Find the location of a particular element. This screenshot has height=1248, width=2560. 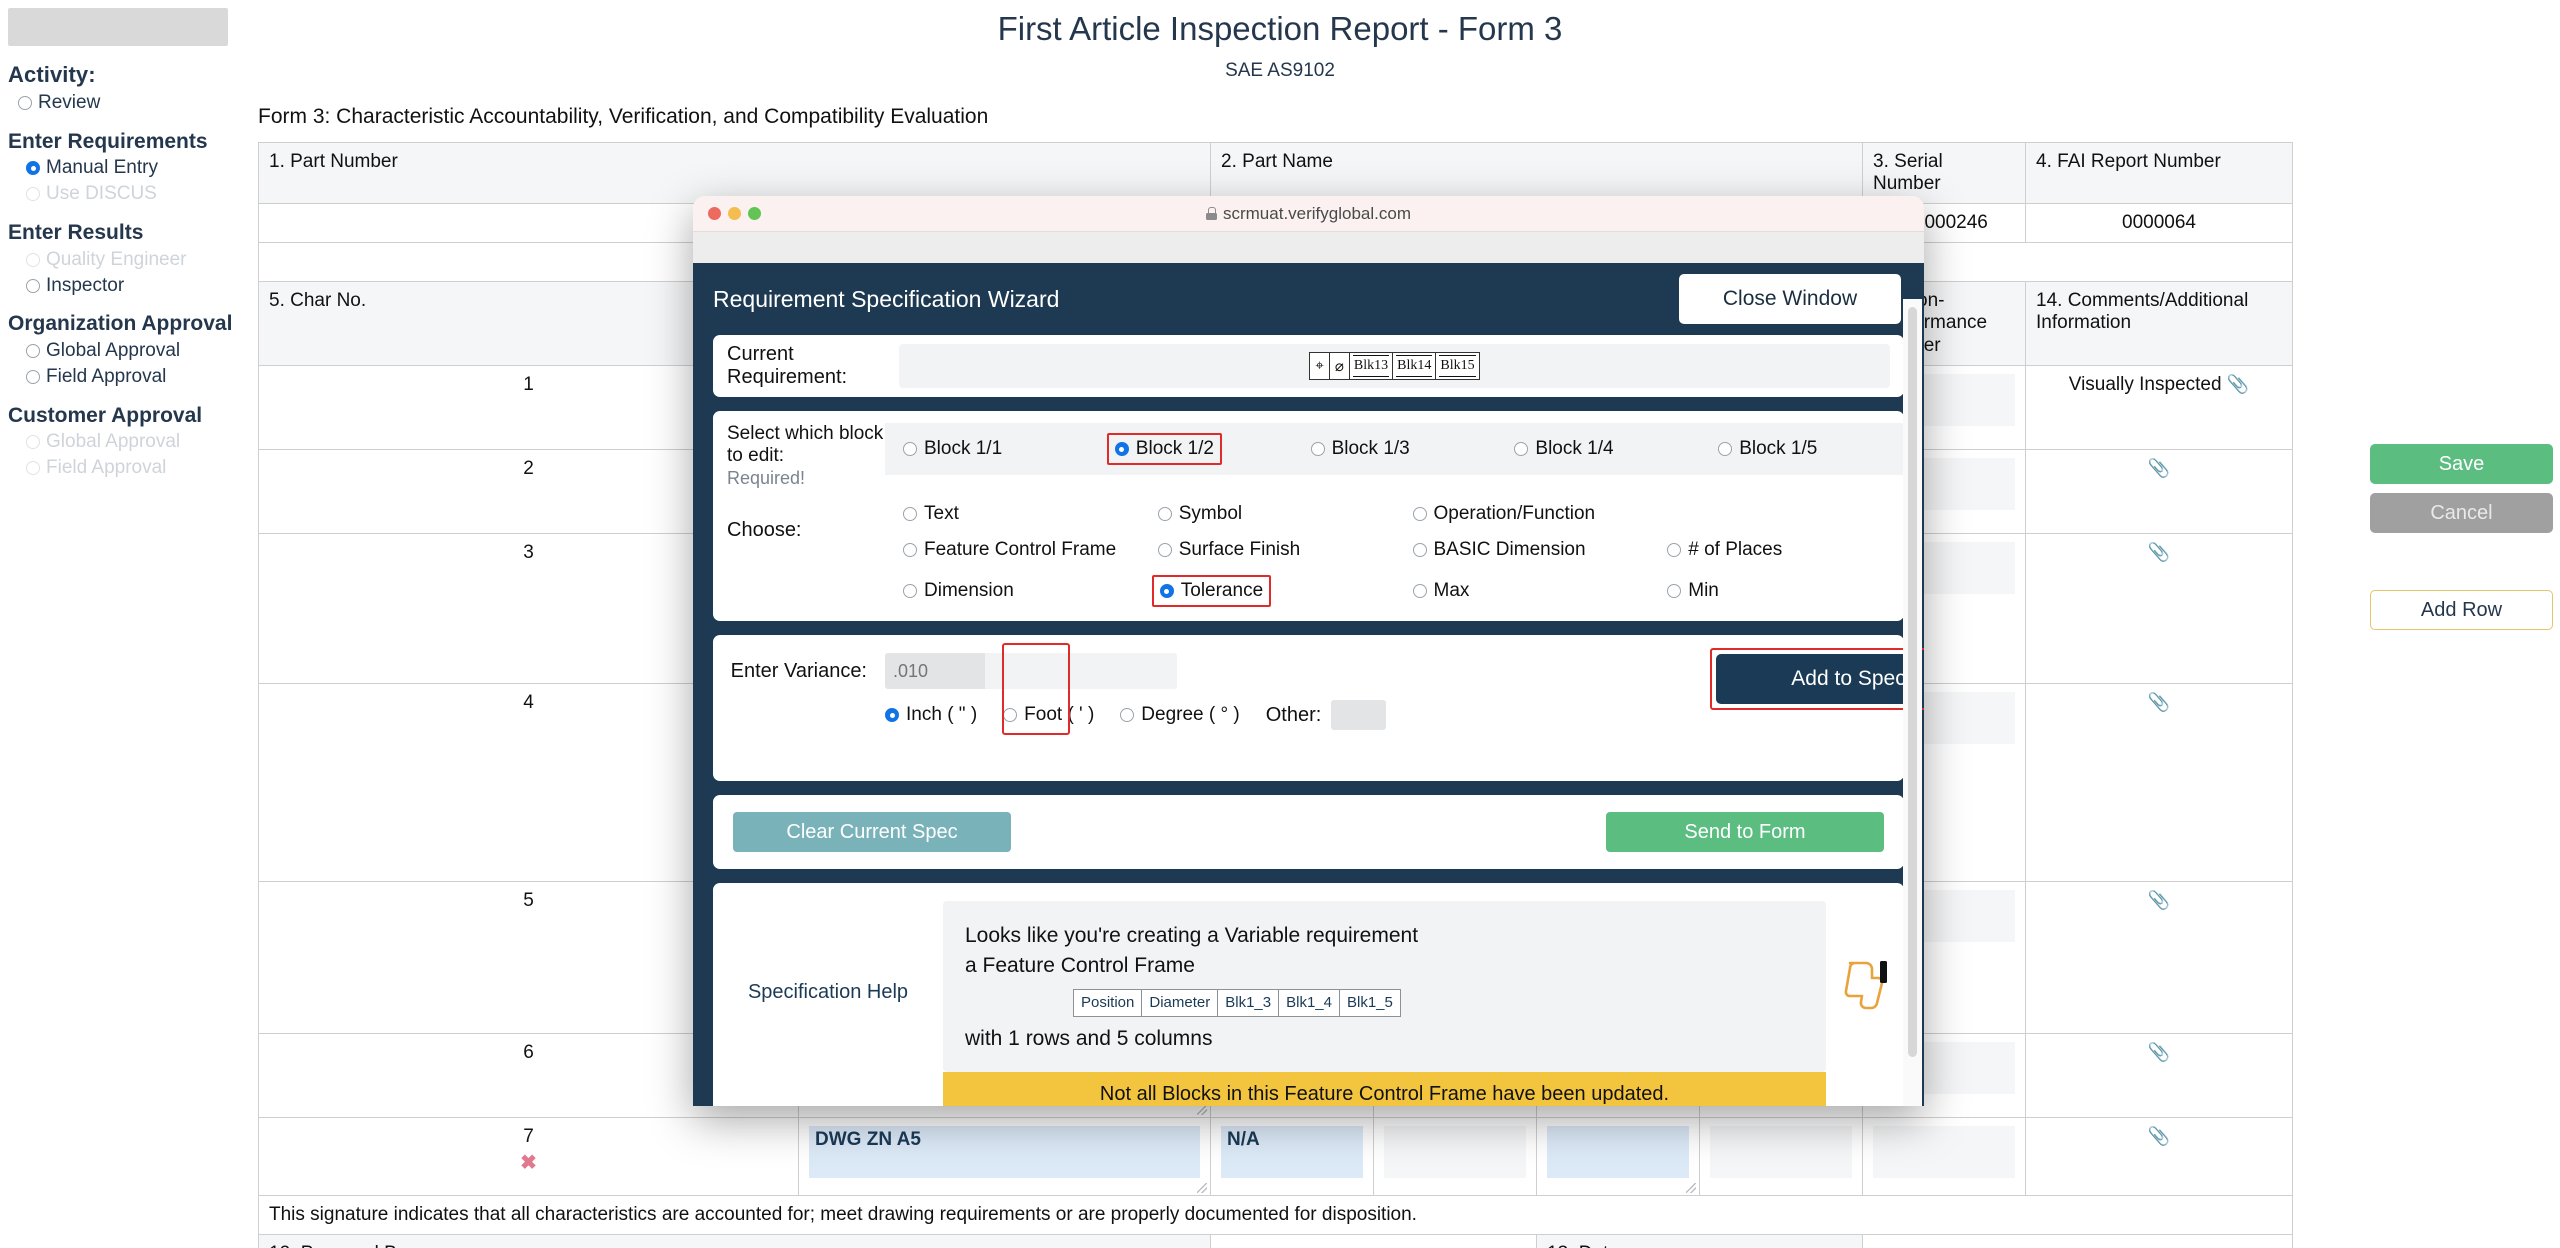

cell-comments: Visually Inspected 📎 is located at coordinates (2159, 408).